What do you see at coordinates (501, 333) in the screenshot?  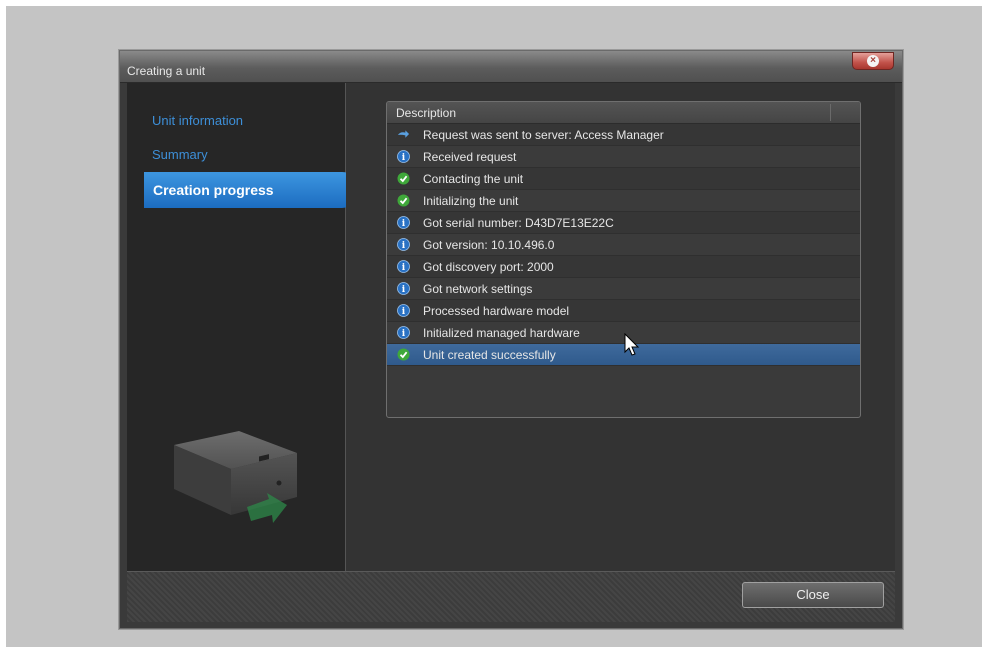 I see `row-description: Initialized managed hardware` at bounding box center [501, 333].